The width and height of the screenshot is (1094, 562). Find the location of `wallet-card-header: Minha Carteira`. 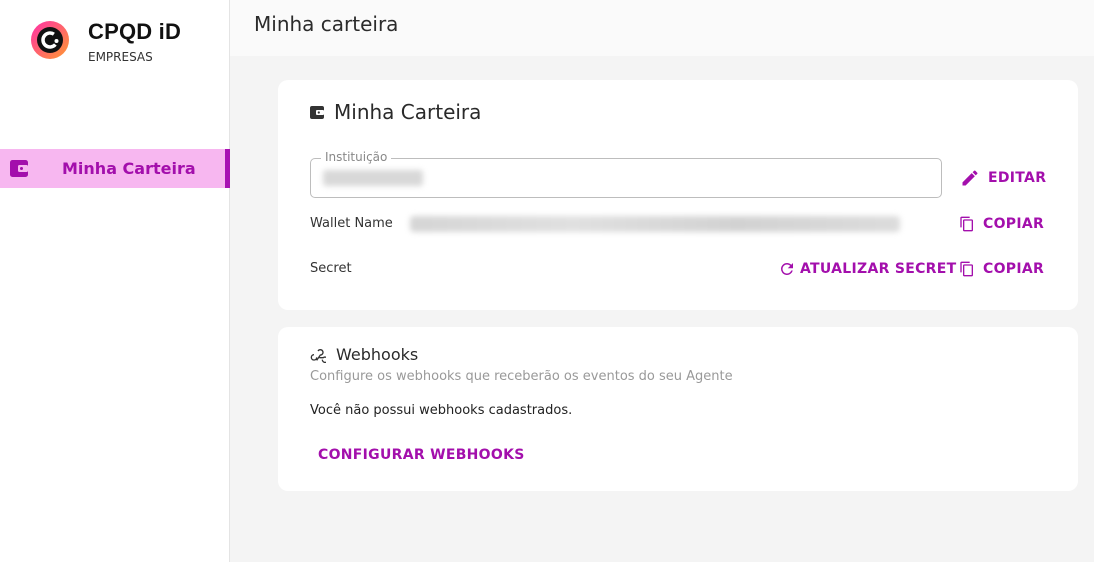

wallet-card-header: Minha Carteira is located at coordinates (395, 112).